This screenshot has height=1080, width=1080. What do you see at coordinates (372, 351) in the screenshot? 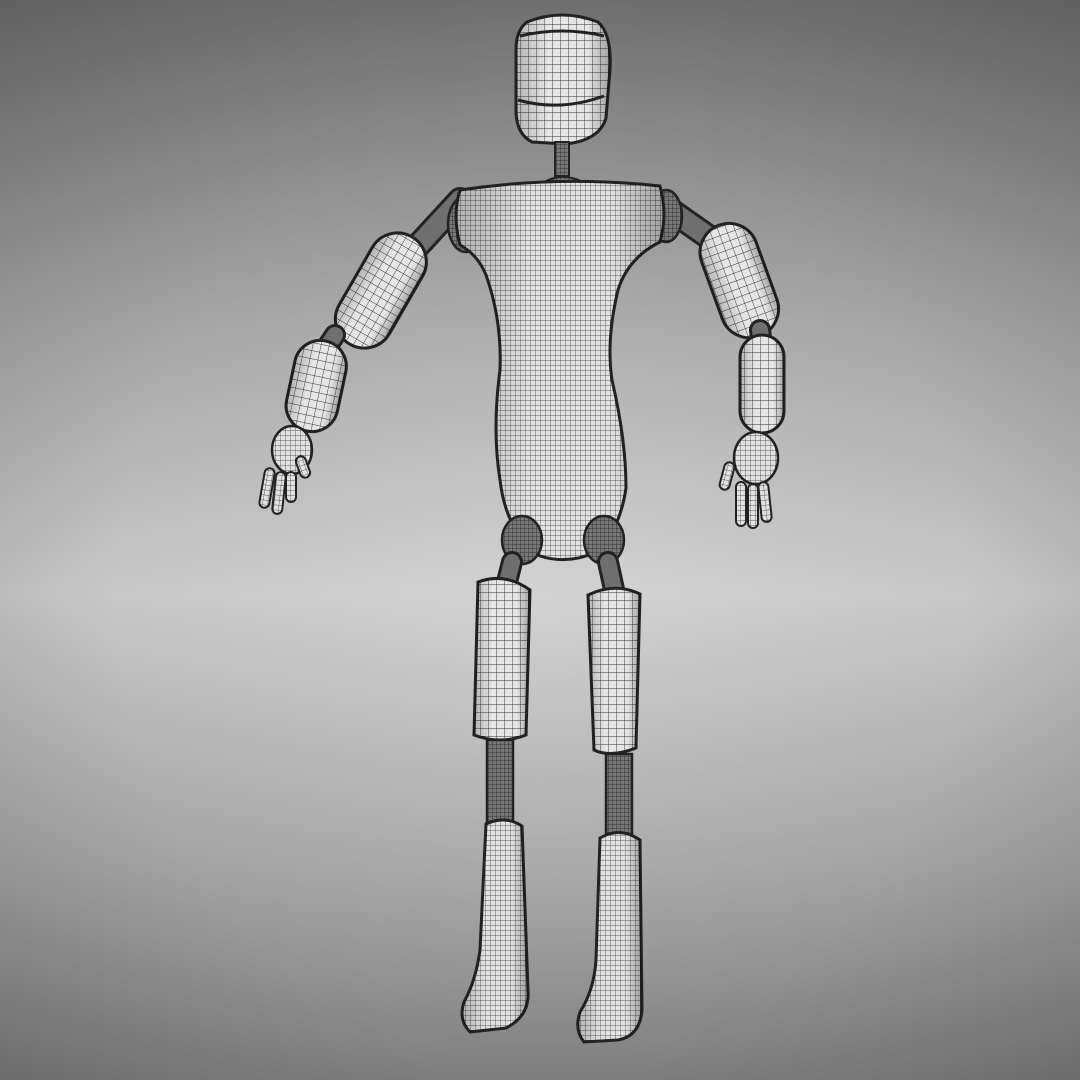
I see `robot-left-arm` at bounding box center [372, 351].